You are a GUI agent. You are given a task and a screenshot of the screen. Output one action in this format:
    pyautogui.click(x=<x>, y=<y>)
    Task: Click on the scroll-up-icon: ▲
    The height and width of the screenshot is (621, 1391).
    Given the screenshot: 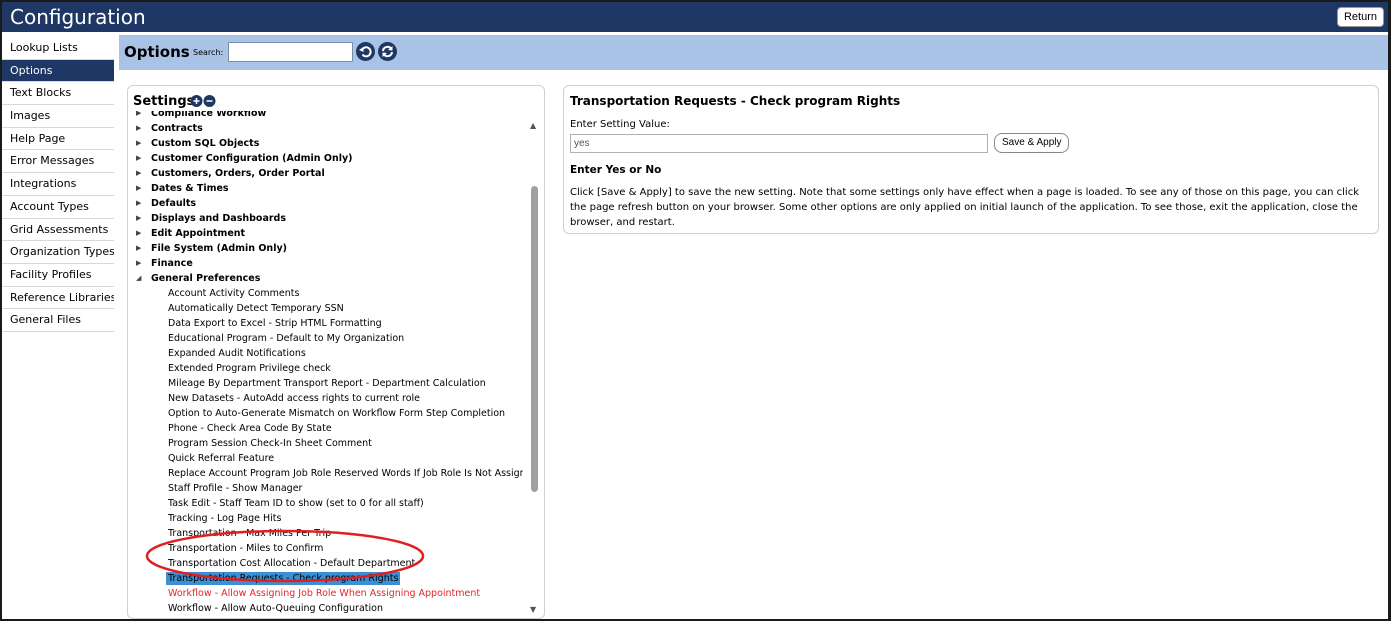 What is the action you would take?
    pyautogui.click(x=533, y=125)
    